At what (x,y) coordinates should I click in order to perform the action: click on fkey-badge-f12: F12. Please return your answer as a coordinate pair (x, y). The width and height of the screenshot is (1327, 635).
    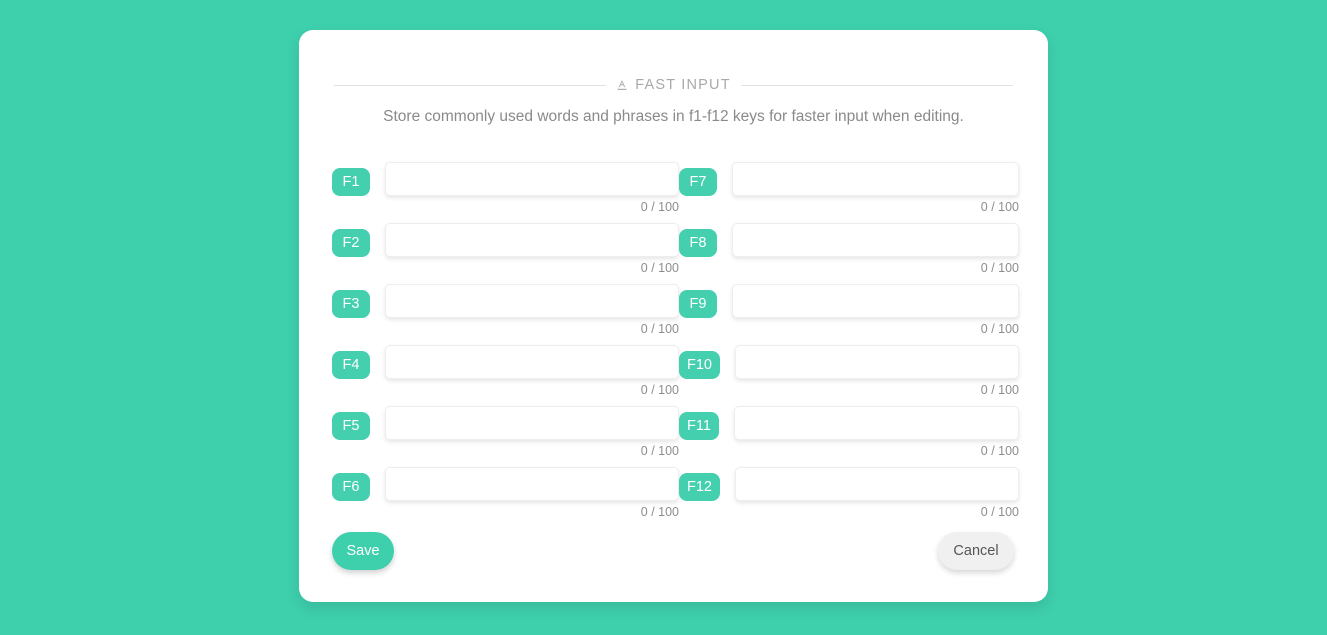
    Looking at the image, I should click on (699, 487).